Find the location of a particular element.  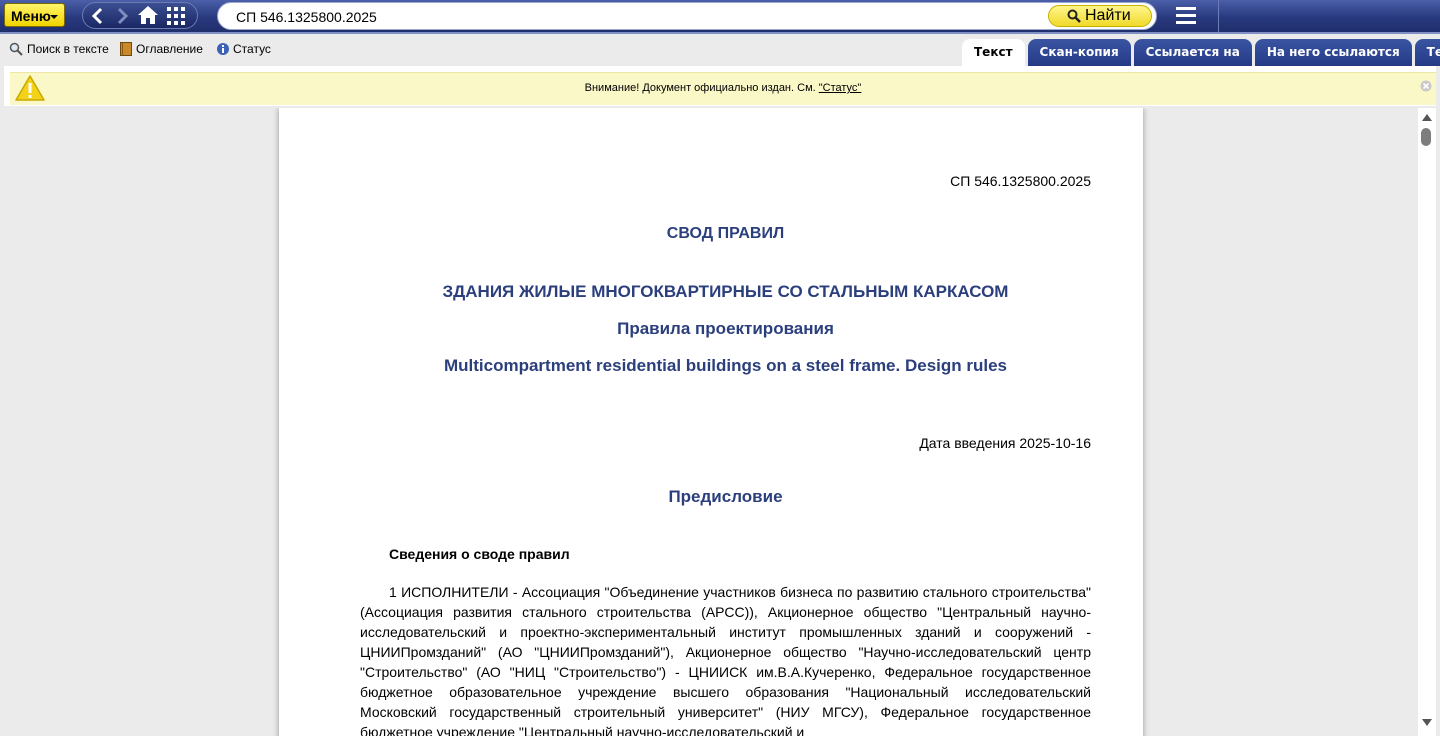

document-type-title: СВОД ПРАВИЛ is located at coordinates (725, 233).